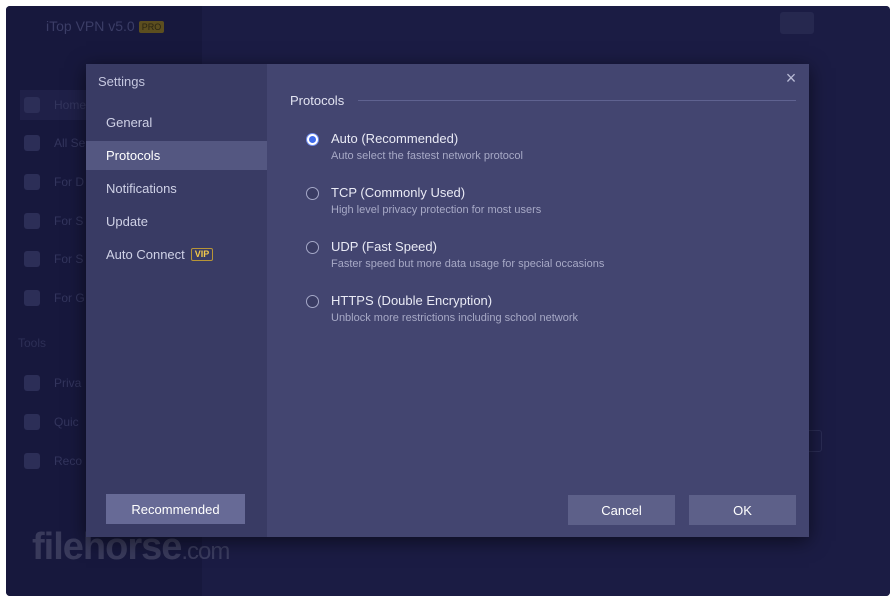  What do you see at coordinates (395, 138) in the screenshot?
I see `option-label: Auto (Recommended)` at bounding box center [395, 138].